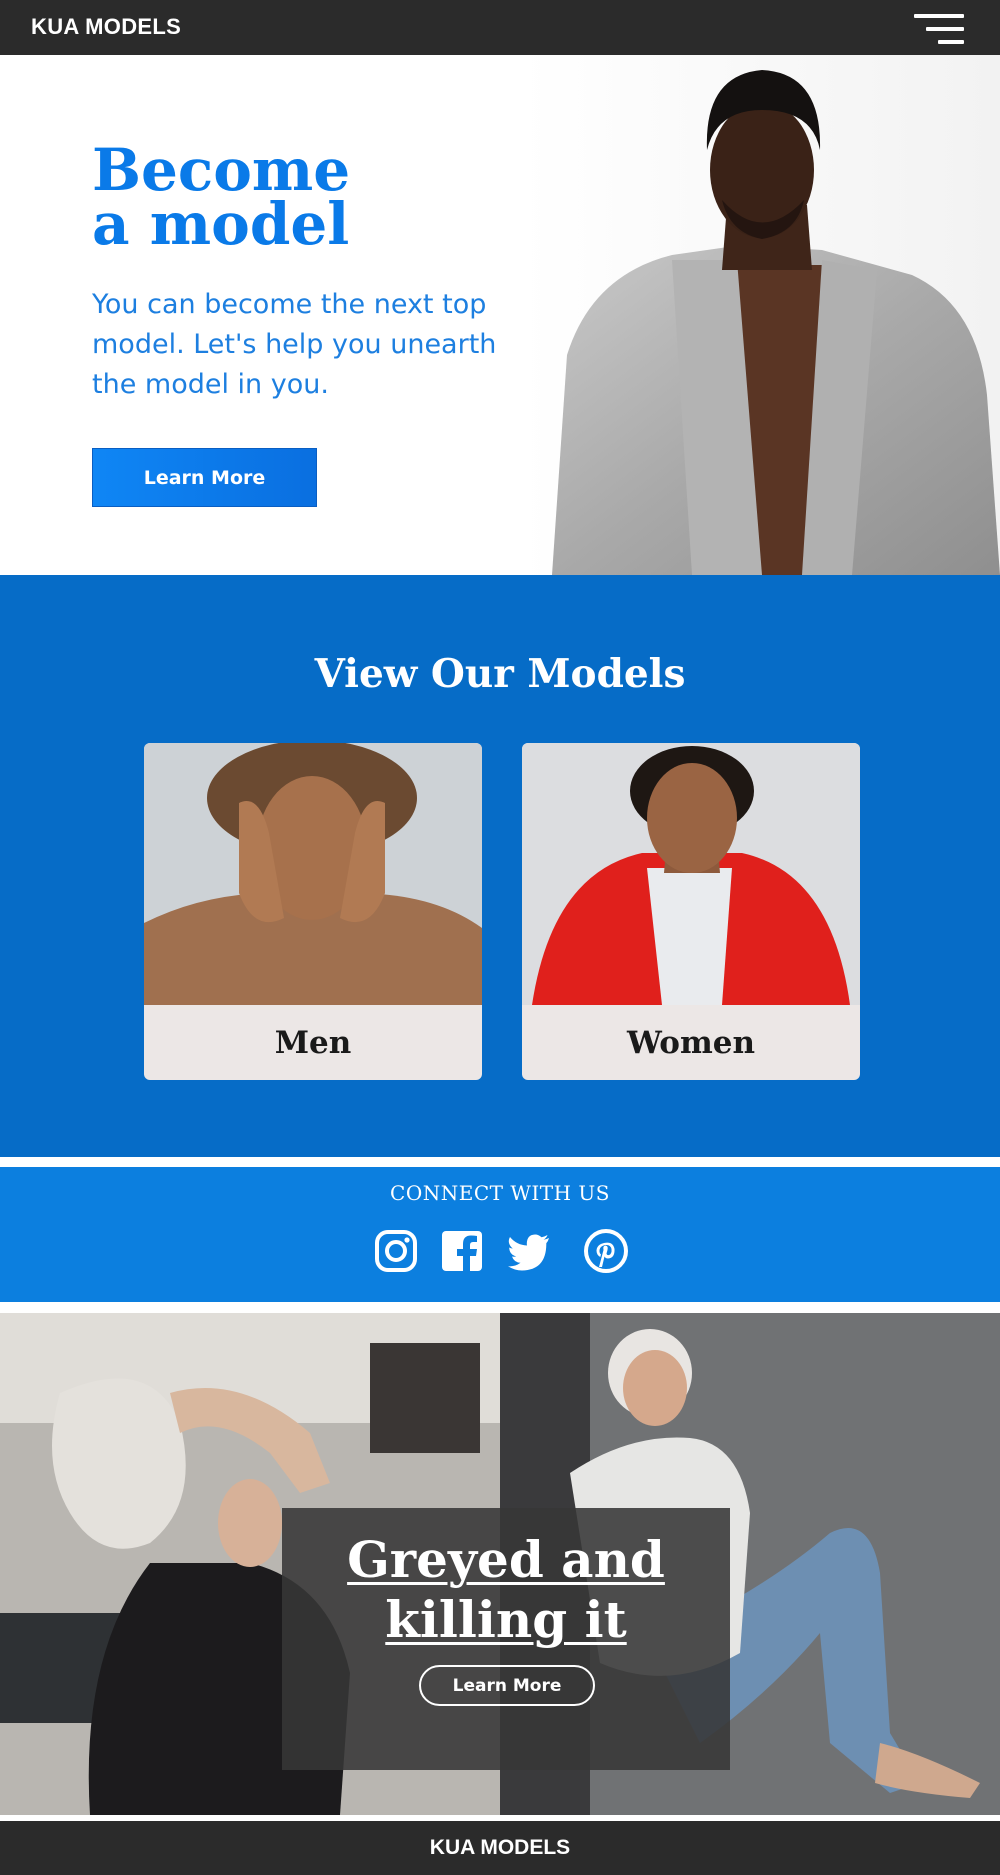 The height and width of the screenshot is (1875, 1000). I want to click on connect-title: CONNECT WITH US, so click(500, 1193).